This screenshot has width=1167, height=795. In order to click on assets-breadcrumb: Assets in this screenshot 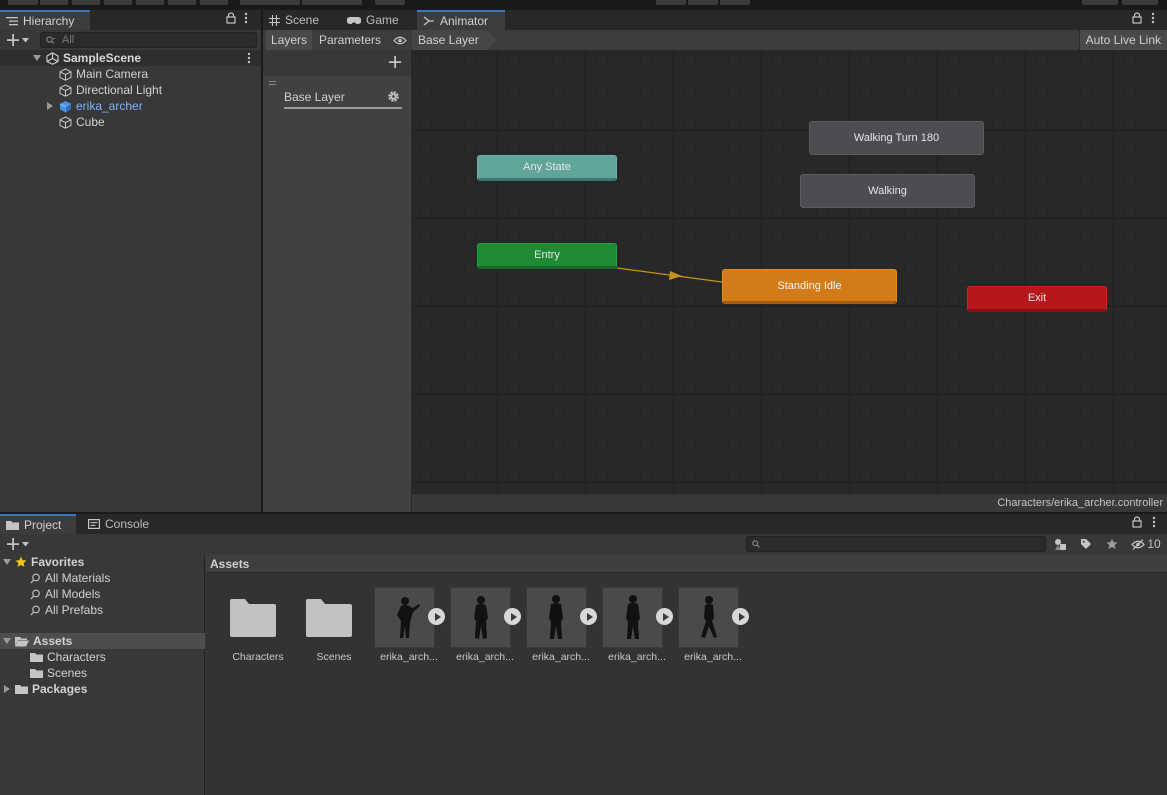, I will do `click(686, 564)`.